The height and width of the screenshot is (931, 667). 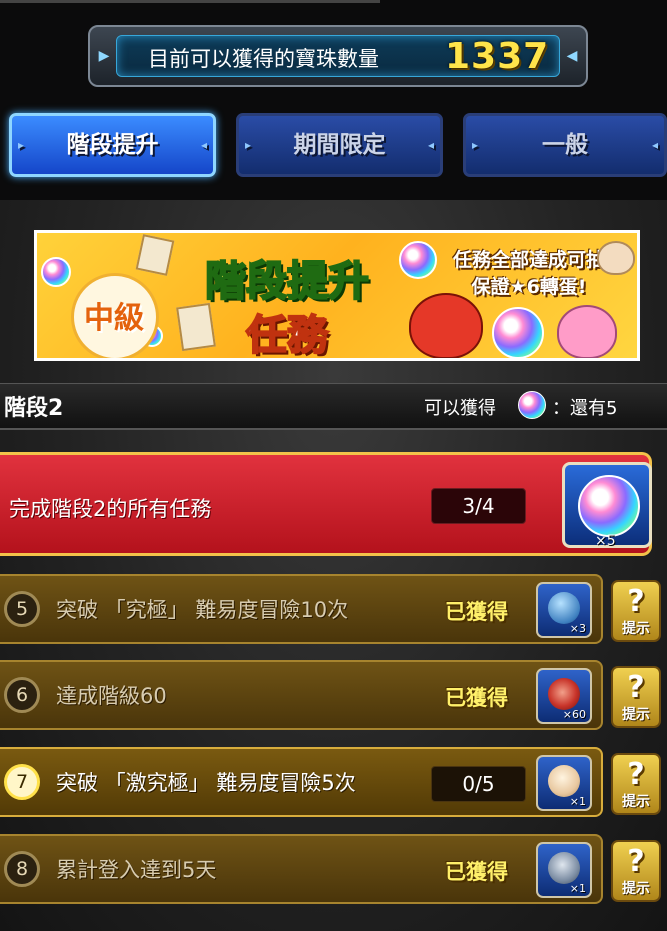 I want to click on tab-label: 一般, so click(x=565, y=145).